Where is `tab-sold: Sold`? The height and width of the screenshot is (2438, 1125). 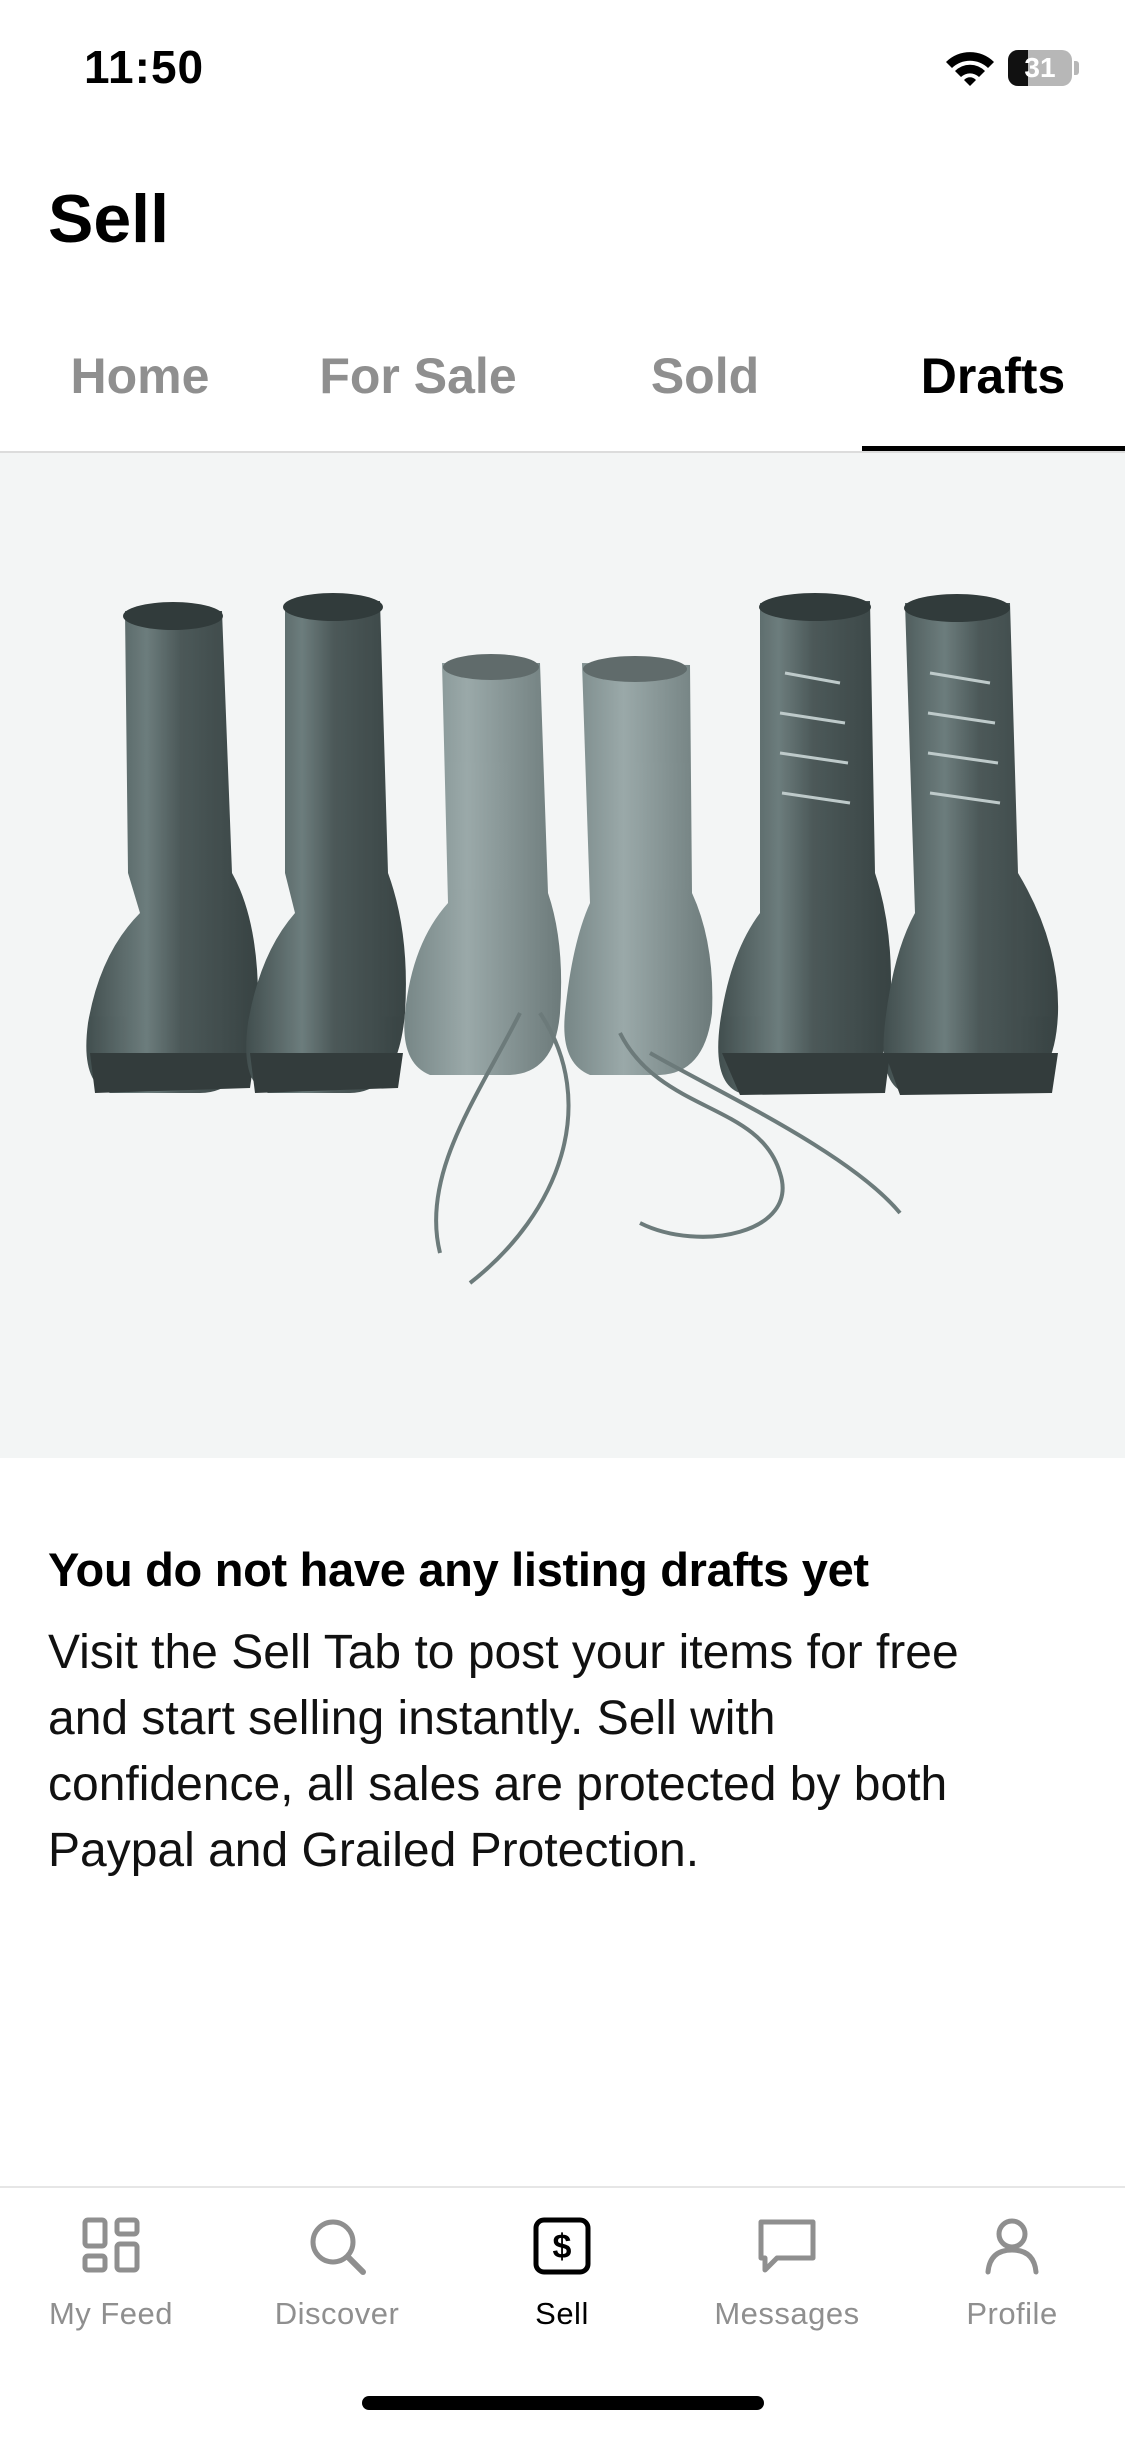
tab-sold: Sold is located at coordinates (705, 390).